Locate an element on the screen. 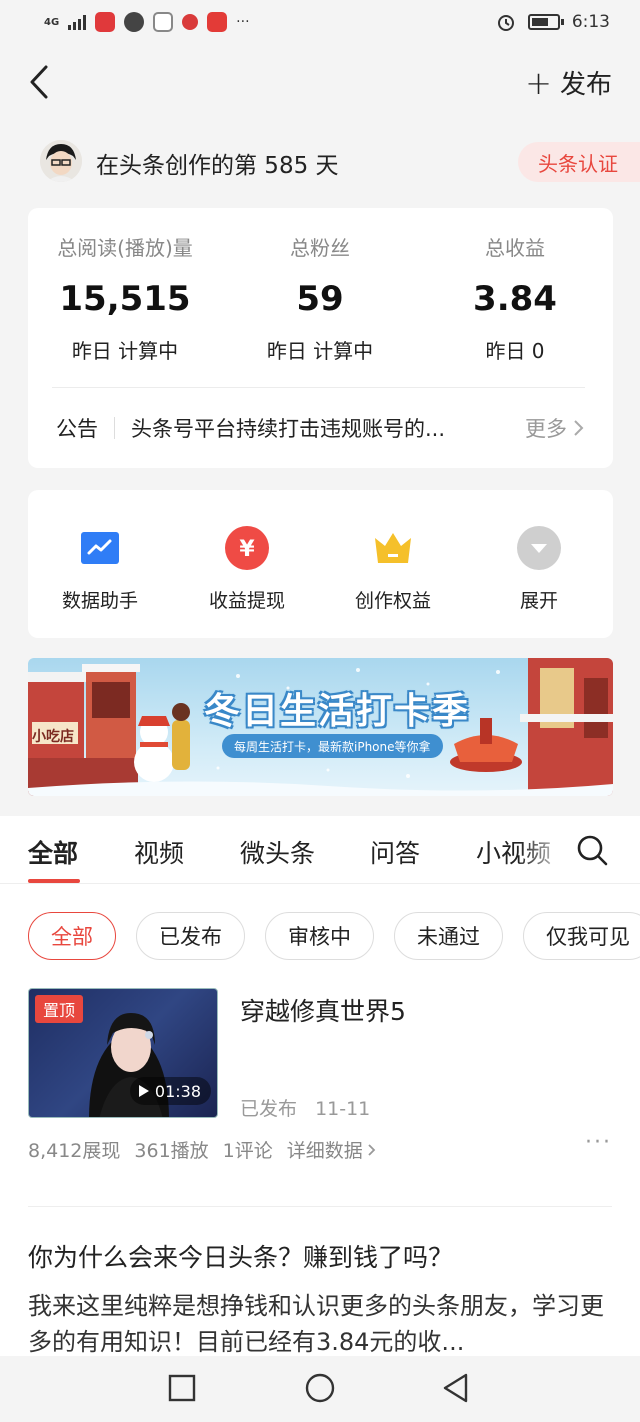  back-triangle-icon is located at coordinates (456, 1388).